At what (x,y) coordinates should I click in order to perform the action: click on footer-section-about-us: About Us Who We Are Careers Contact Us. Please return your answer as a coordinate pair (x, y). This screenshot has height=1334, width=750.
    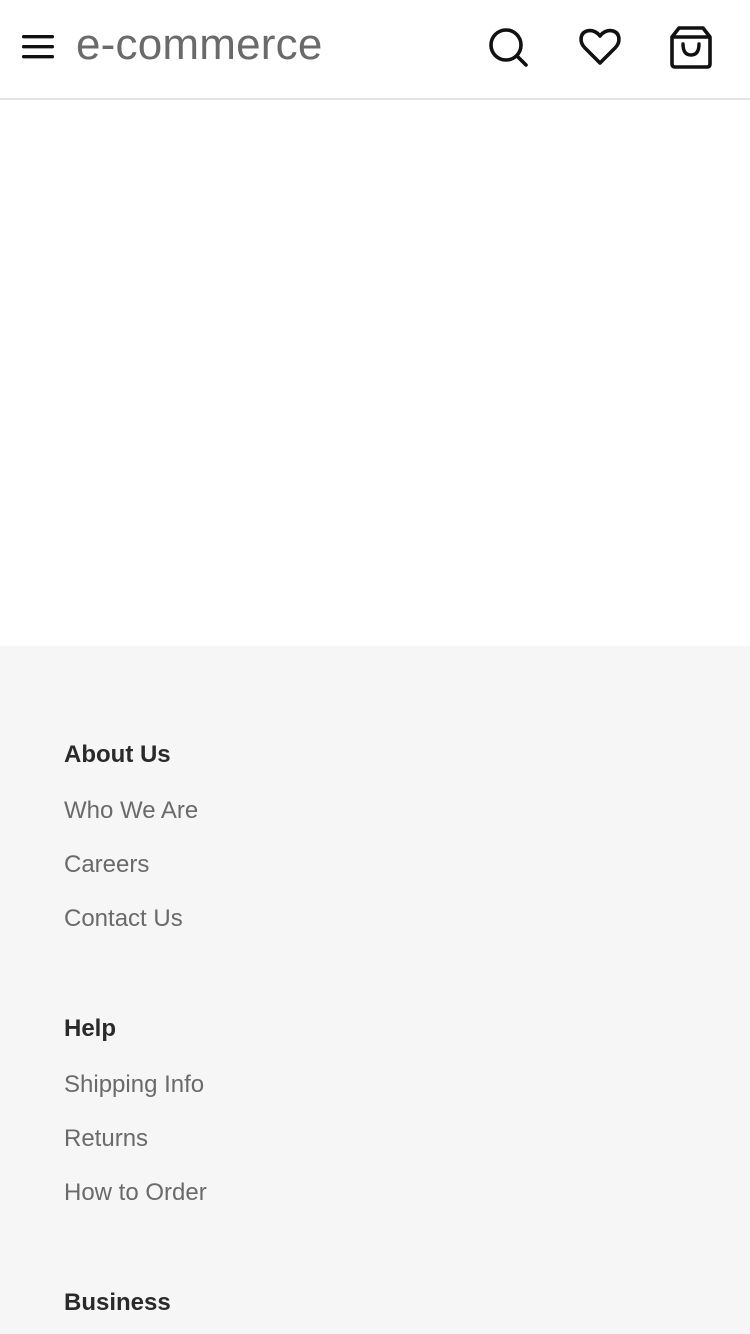
    Looking at the image, I should click on (131, 837).